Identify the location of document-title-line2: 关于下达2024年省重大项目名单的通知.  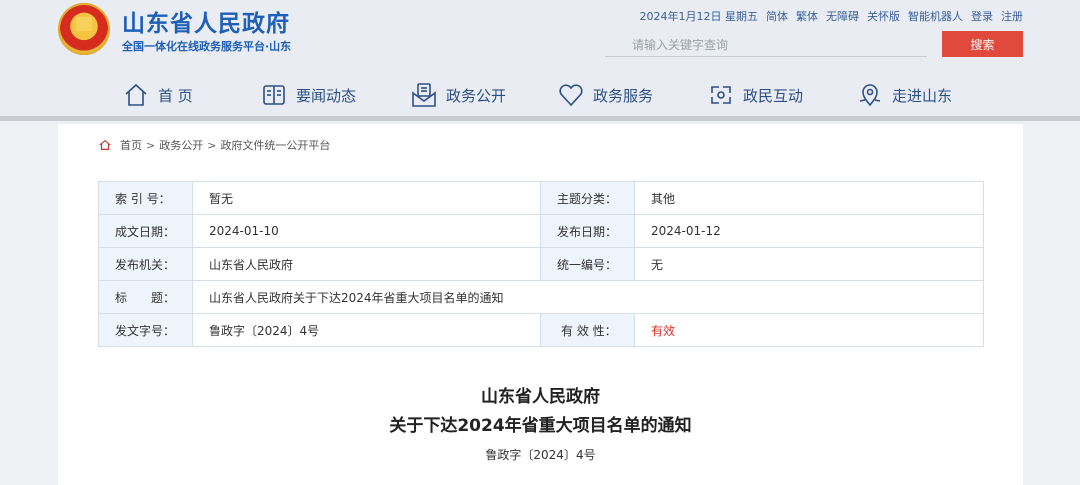
(540, 426).